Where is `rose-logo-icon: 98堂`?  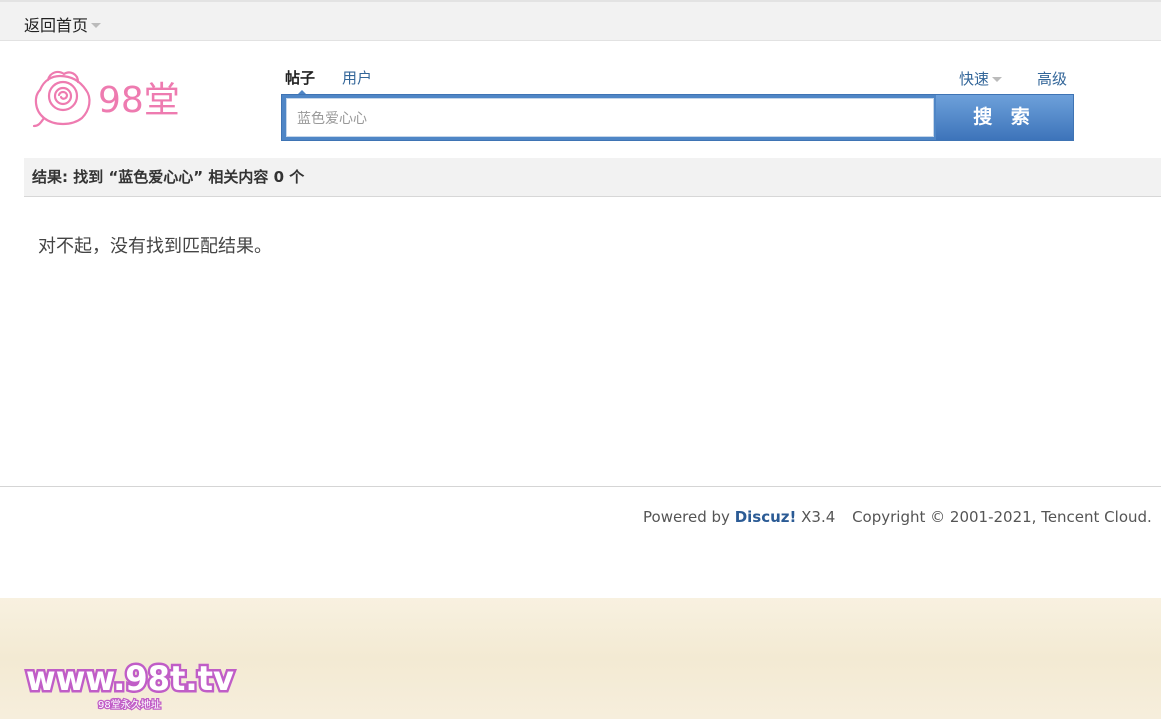
rose-logo-icon: 98堂 is located at coordinates (106, 99).